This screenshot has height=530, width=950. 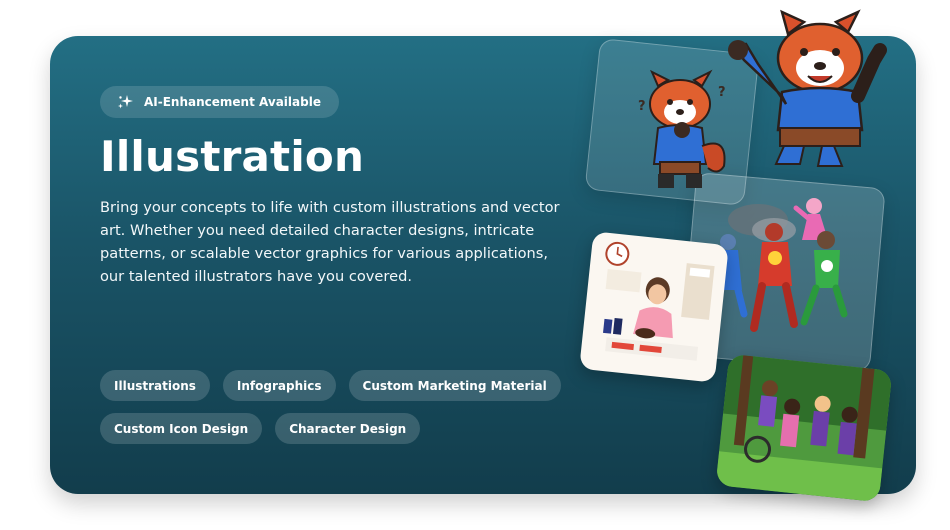 I want to click on tag-character-design: Character Design, so click(x=348, y=428).